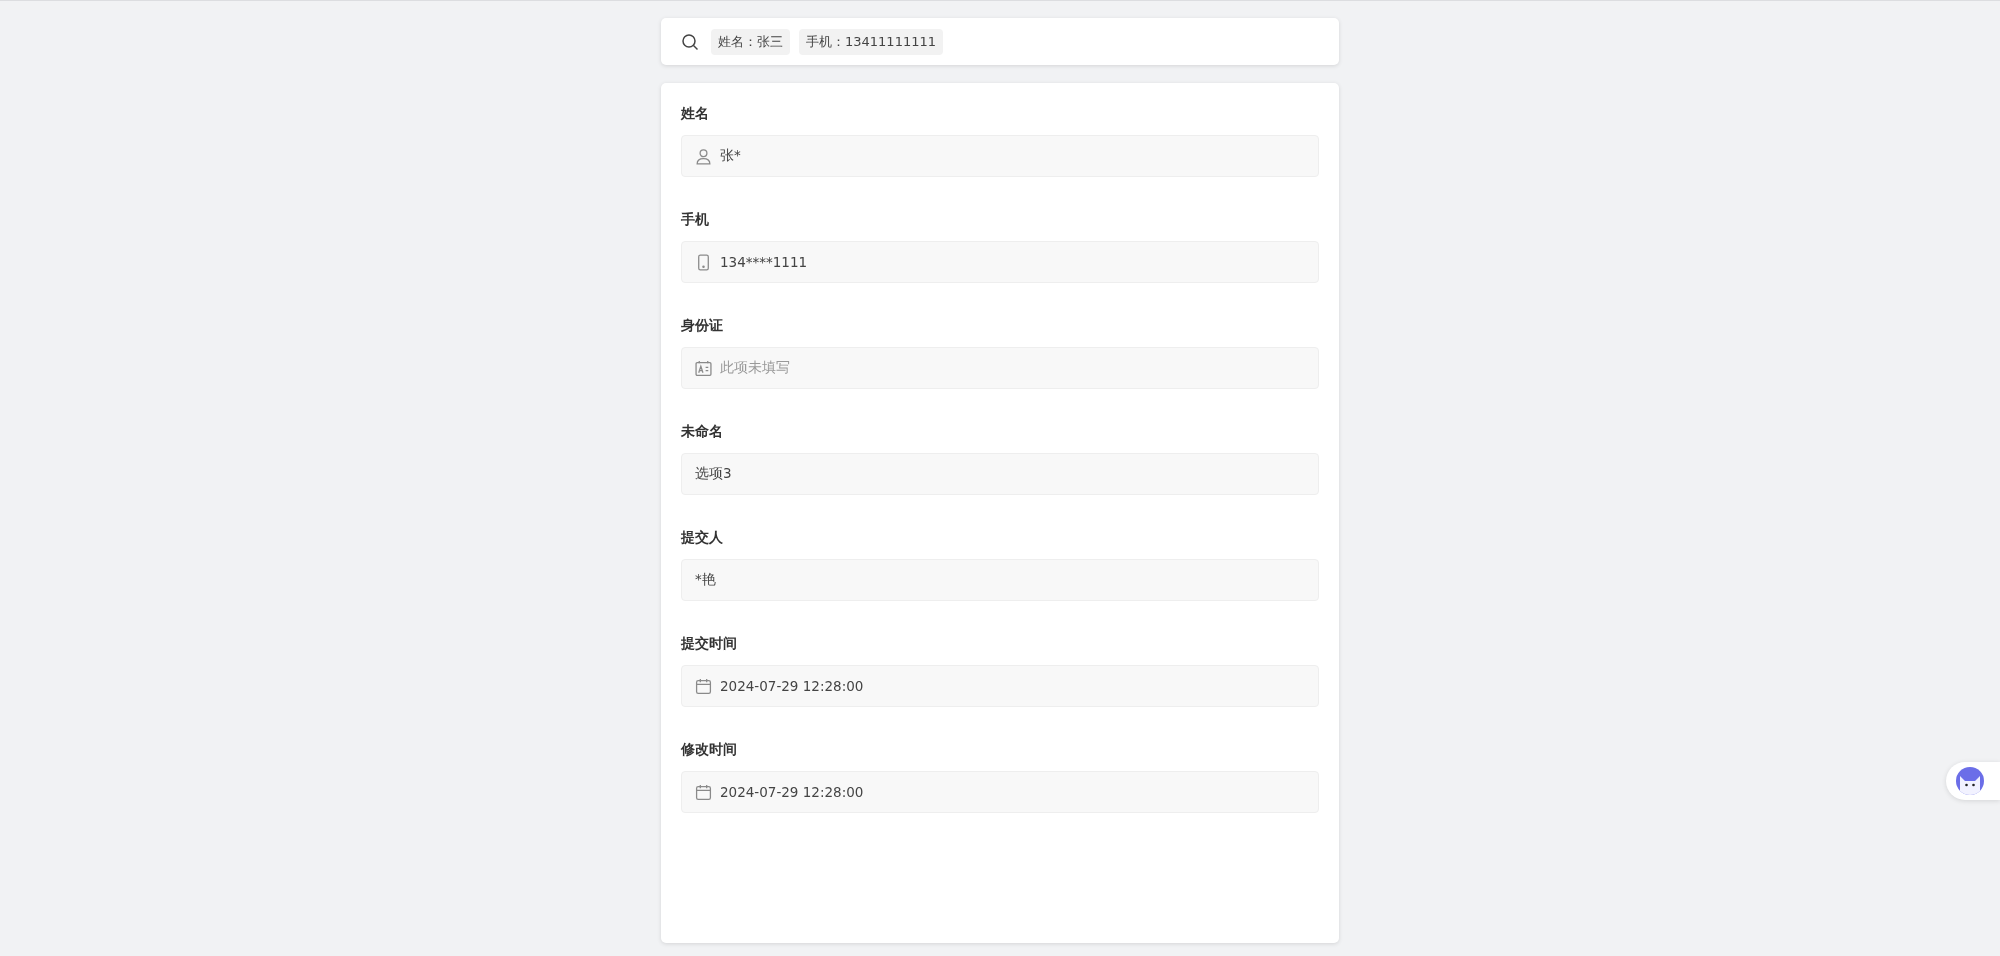 This screenshot has width=2000, height=956. What do you see at coordinates (730, 156) in the screenshot?
I see `value-text: 张*` at bounding box center [730, 156].